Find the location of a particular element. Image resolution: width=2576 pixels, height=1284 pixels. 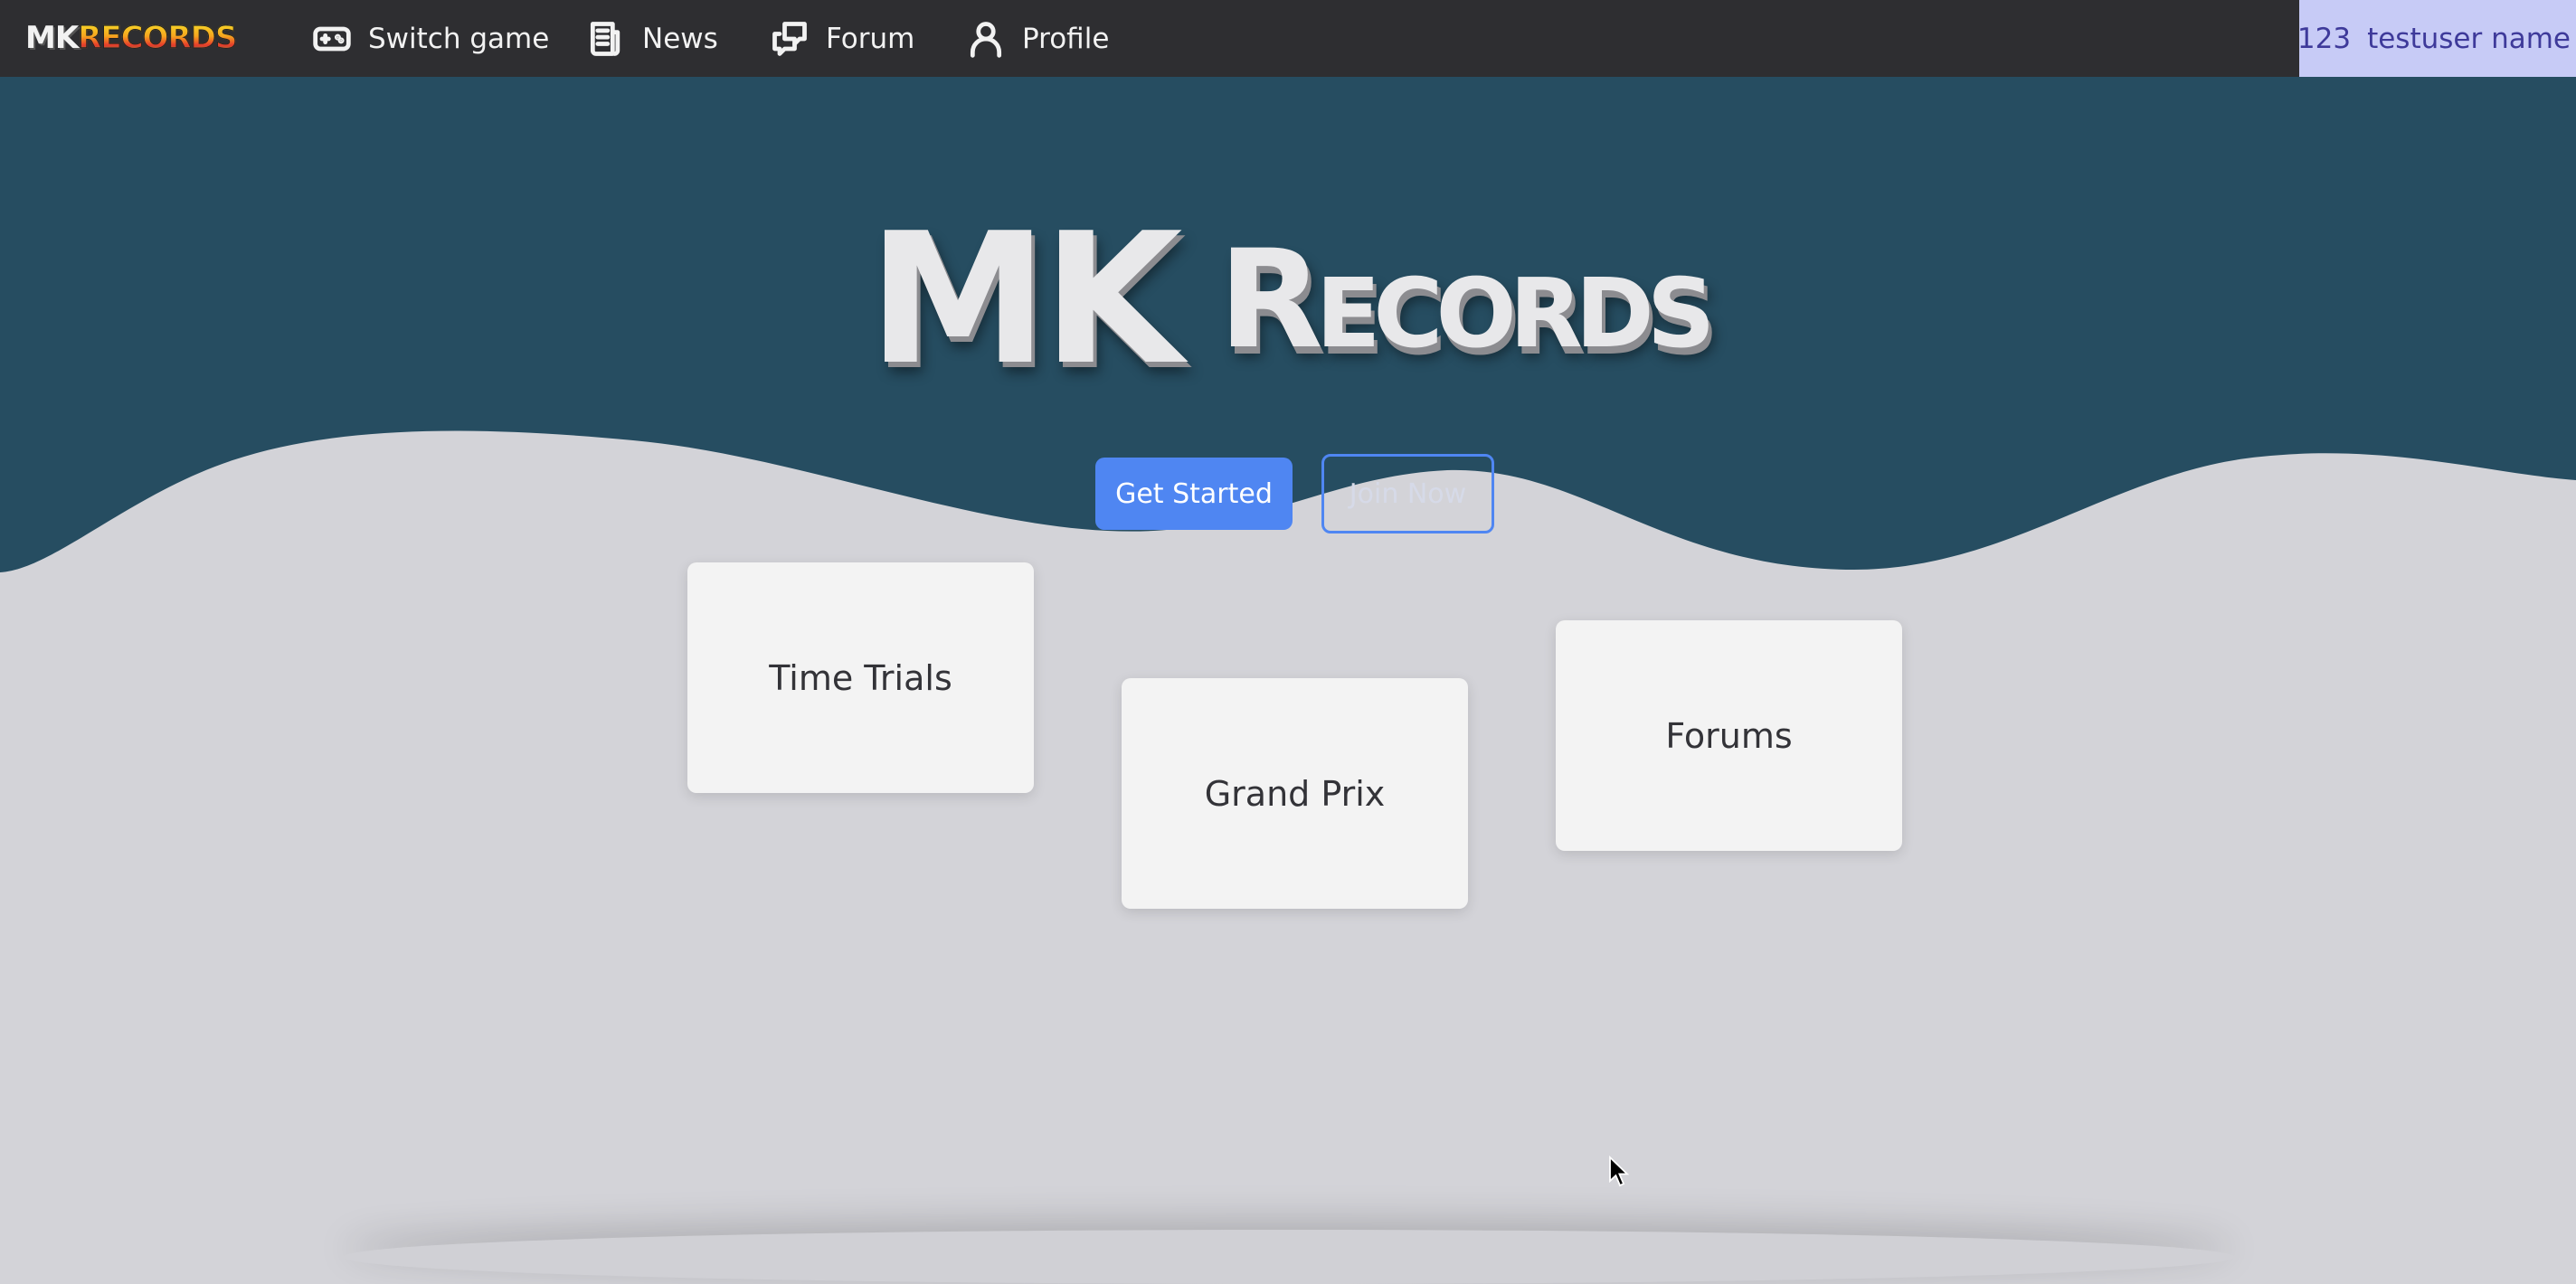

nav-profile: Profile is located at coordinates (1037, 38).